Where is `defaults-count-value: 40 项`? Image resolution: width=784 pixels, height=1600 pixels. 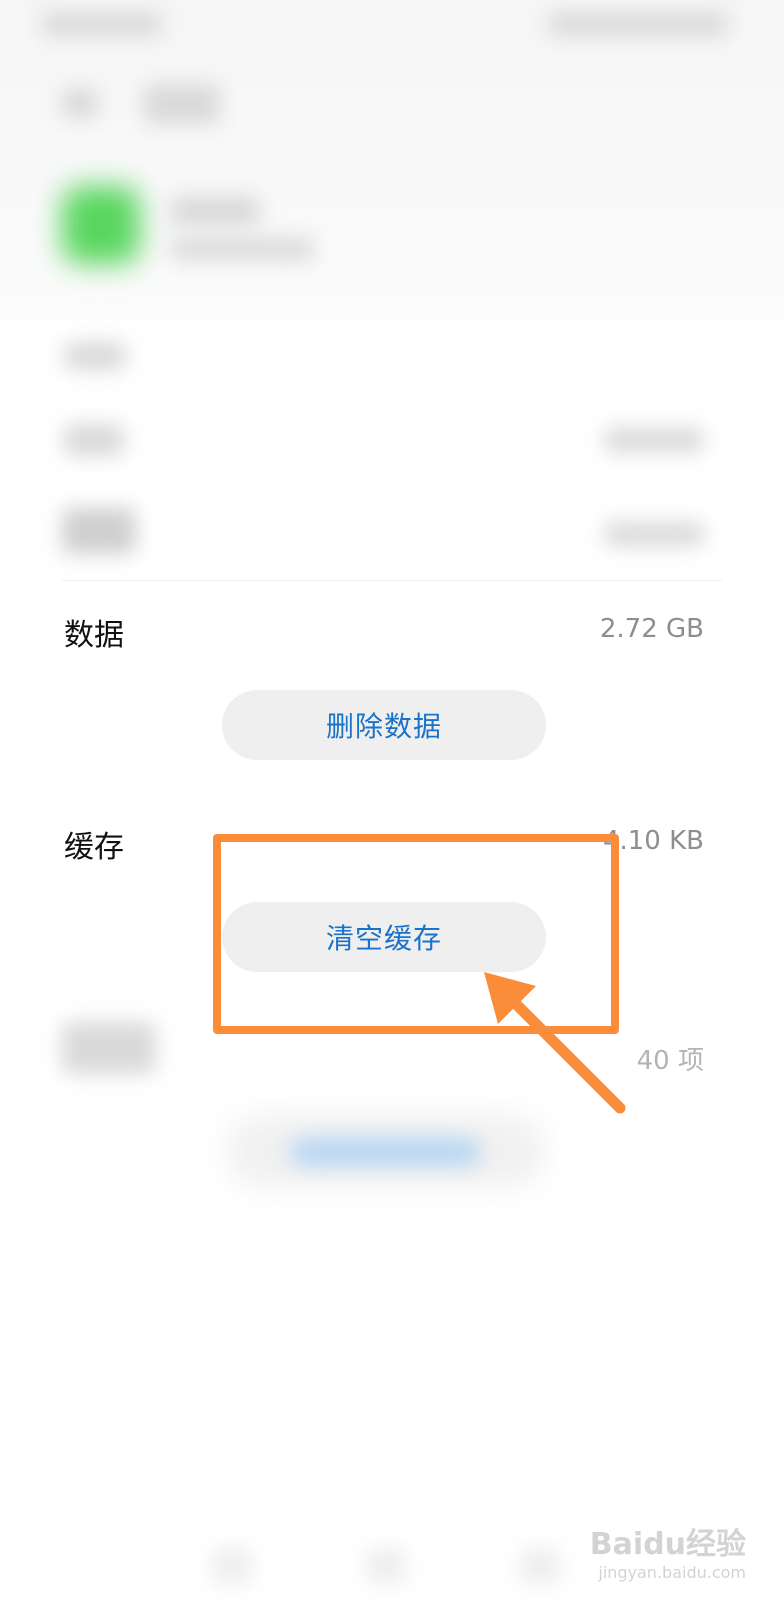
defaults-count-value: 40 项 is located at coordinates (670, 1061).